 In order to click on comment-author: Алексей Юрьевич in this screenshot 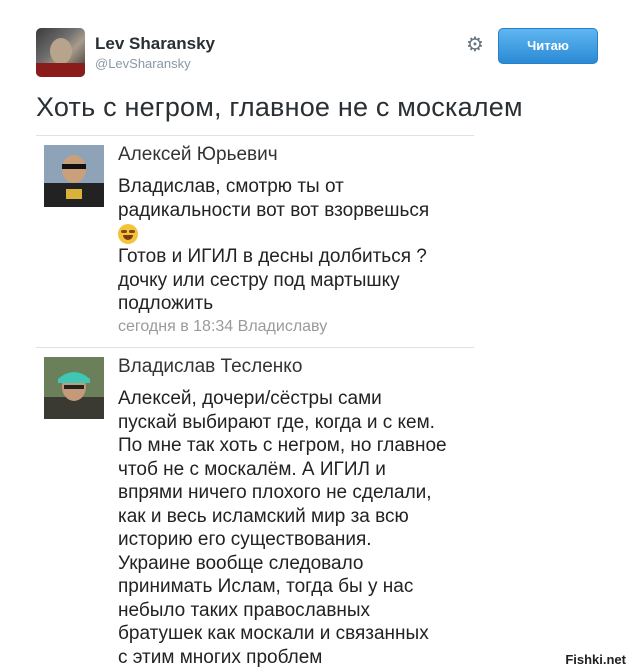, I will do `click(198, 155)`.